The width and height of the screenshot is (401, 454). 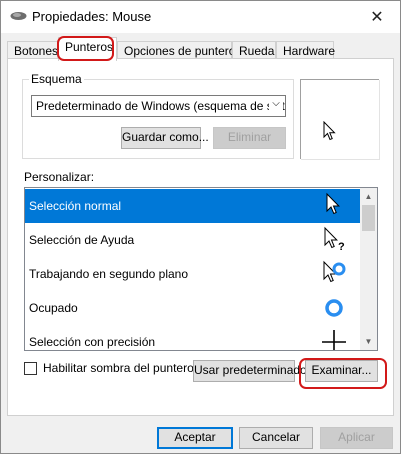 I want to click on scheme-group-label: Esquema, so click(x=56, y=79).